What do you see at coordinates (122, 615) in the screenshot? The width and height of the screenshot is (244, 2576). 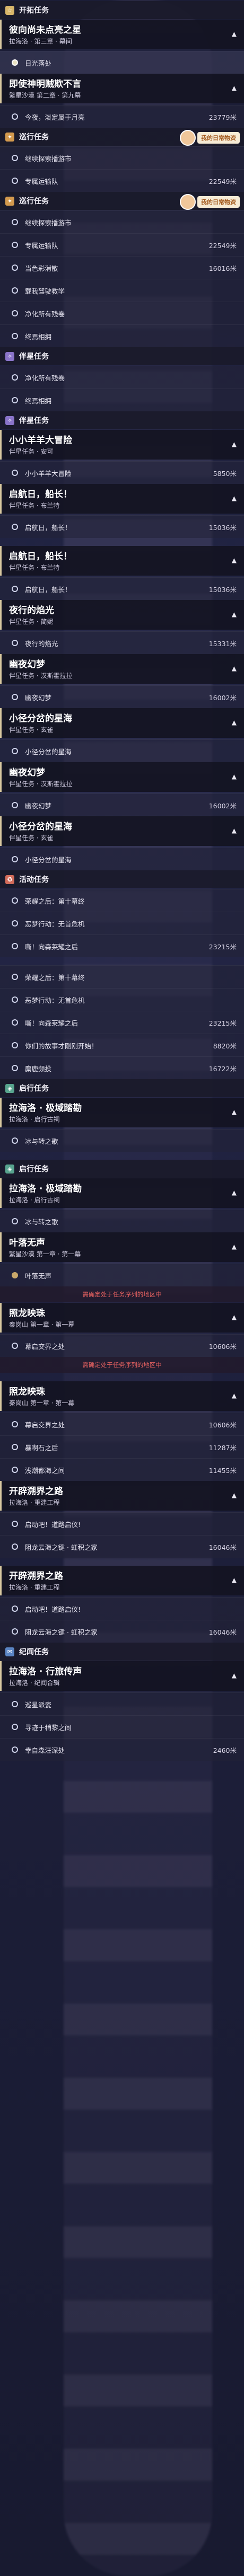 I see `quest-card: 夜行的焰光 伴星任务 · 简妮 ▲` at bounding box center [122, 615].